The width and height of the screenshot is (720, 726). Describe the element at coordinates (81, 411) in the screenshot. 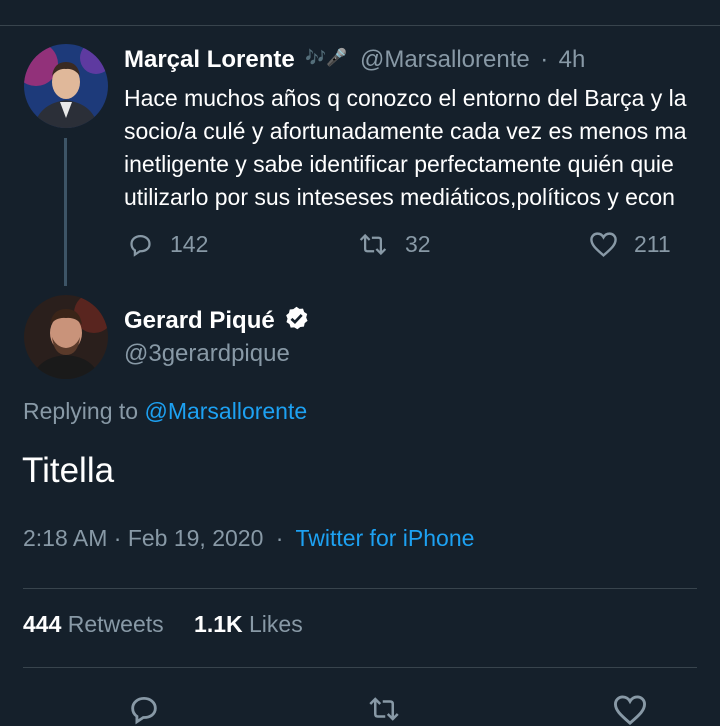

I see `replying-prefix: Replying to` at that location.